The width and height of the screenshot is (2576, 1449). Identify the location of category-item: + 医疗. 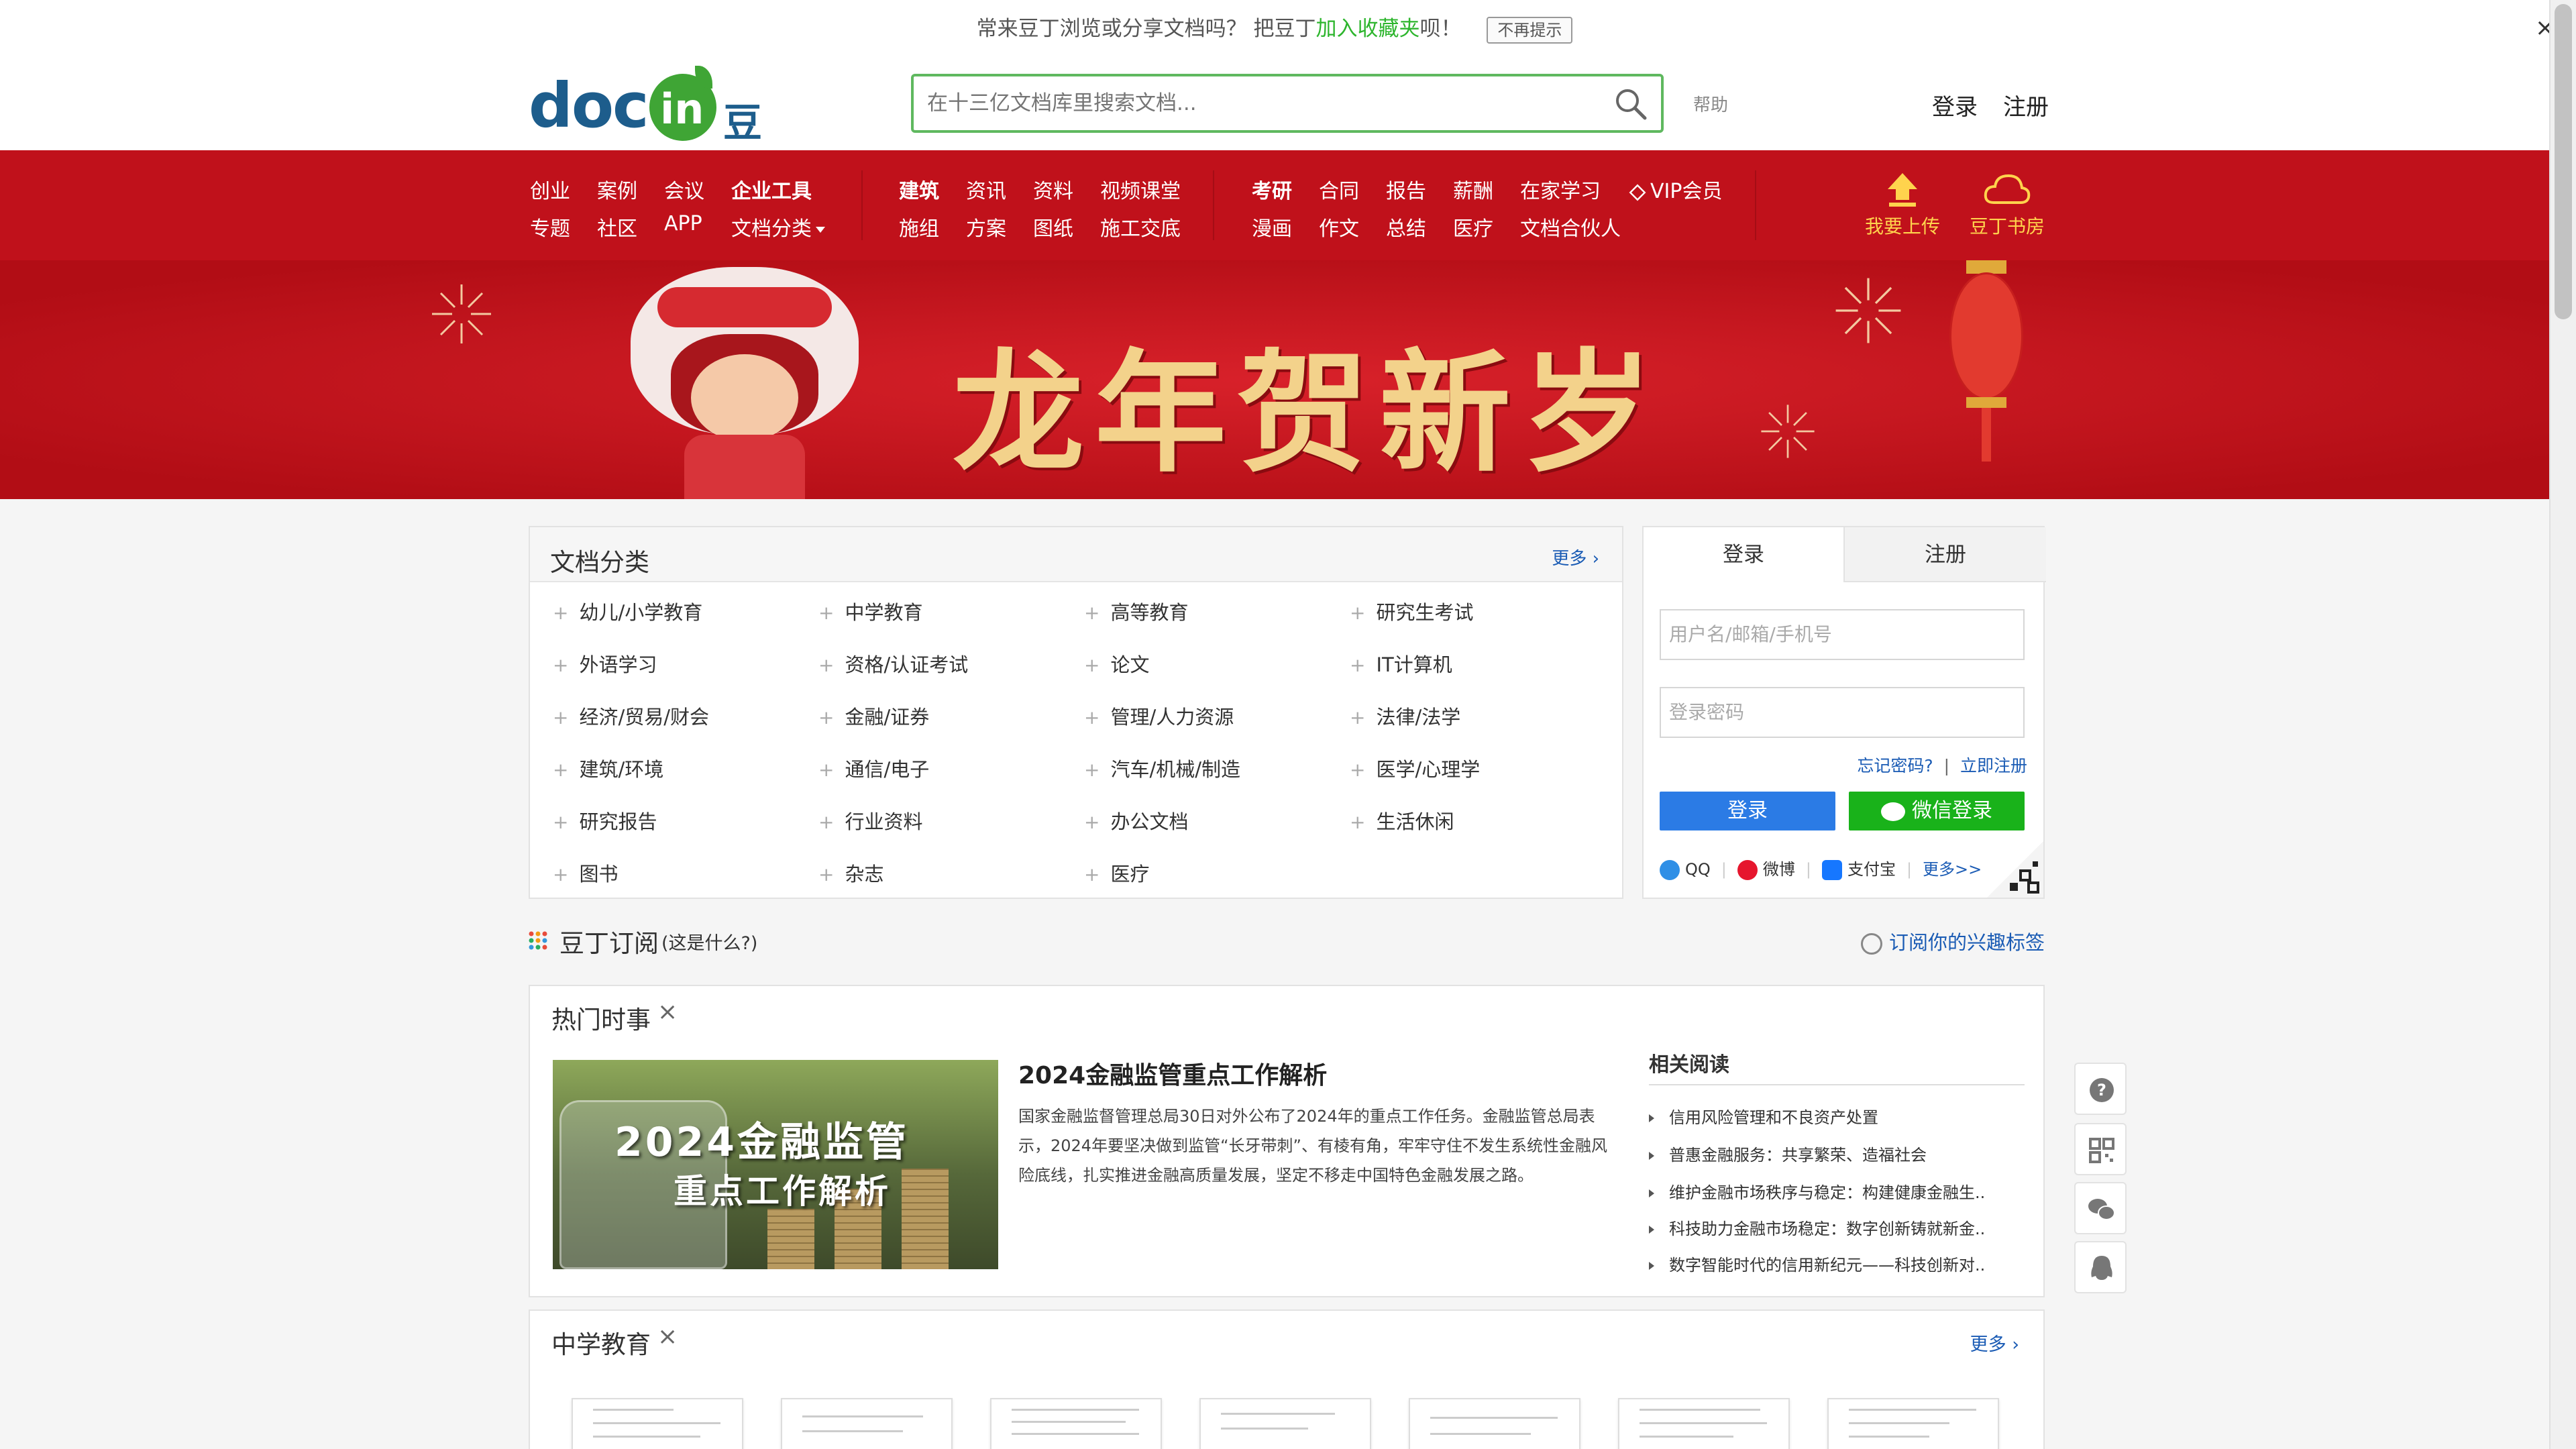
(1116, 873).